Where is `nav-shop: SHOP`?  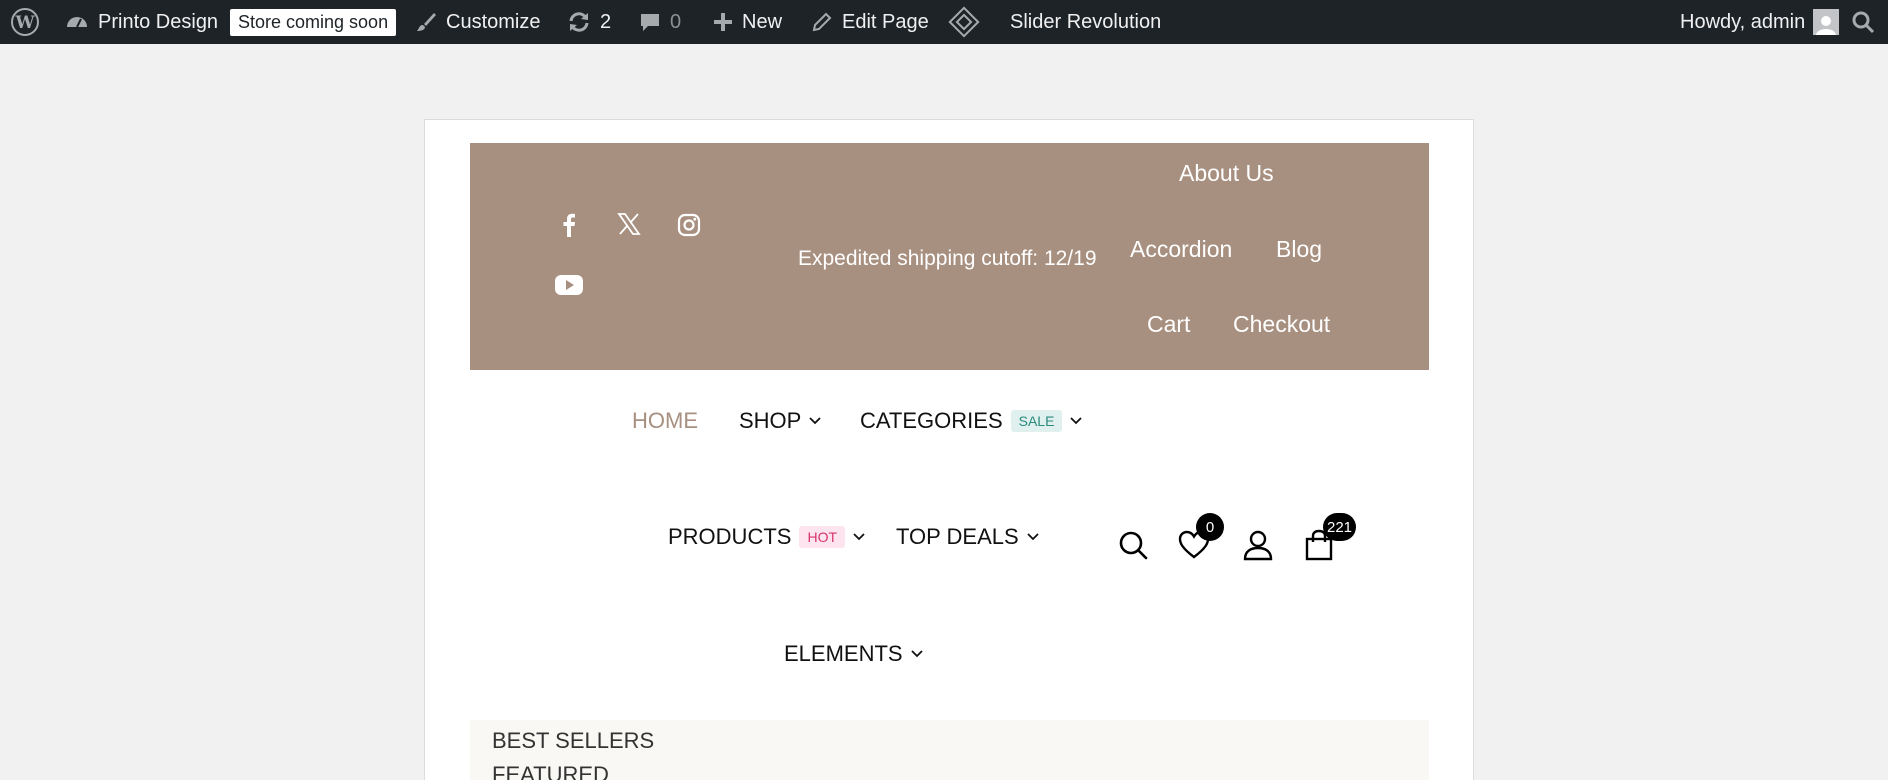 nav-shop: SHOP is located at coordinates (780, 421).